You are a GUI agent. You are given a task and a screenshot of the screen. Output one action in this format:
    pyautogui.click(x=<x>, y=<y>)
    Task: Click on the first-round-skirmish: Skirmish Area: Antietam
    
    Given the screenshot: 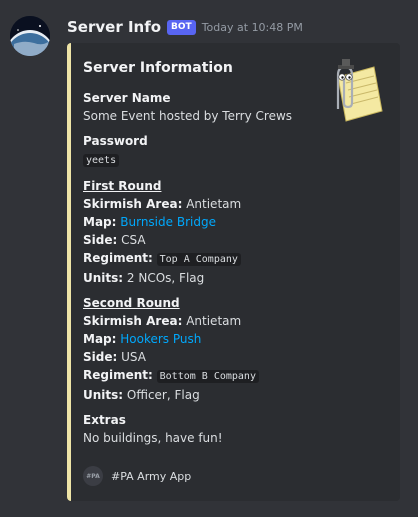 What is the action you would take?
    pyautogui.click(x=162, y=204)
    